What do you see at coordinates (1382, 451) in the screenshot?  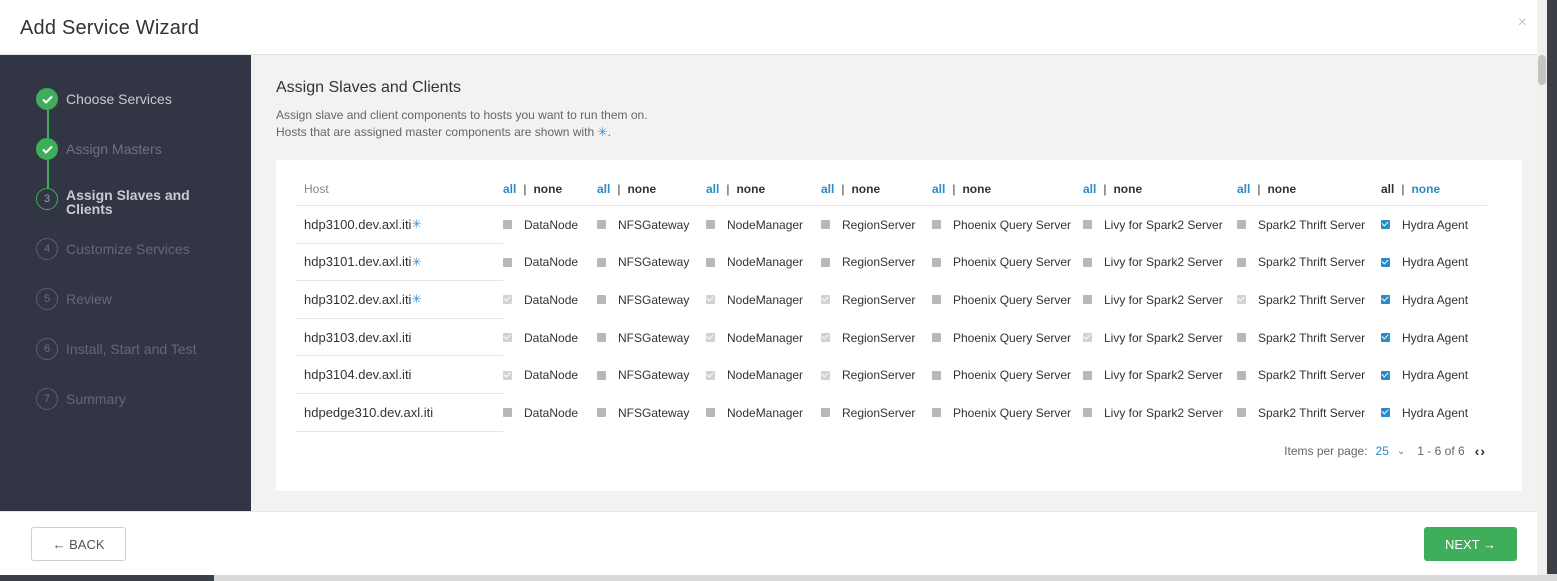 I see `items-per-page-select: 25` at bounding box center [1382, 451].